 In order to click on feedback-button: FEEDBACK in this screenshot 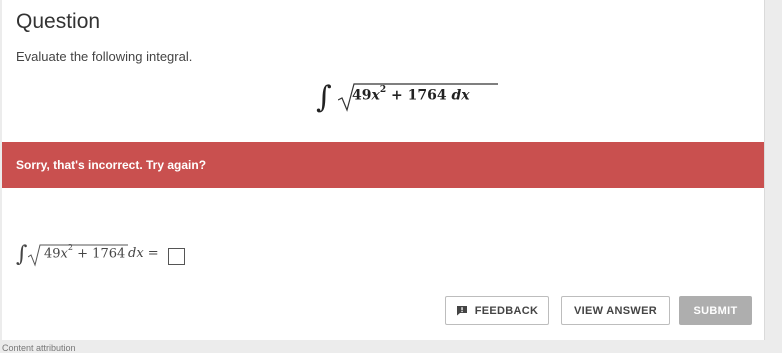, I will do `click(497, 310)`.